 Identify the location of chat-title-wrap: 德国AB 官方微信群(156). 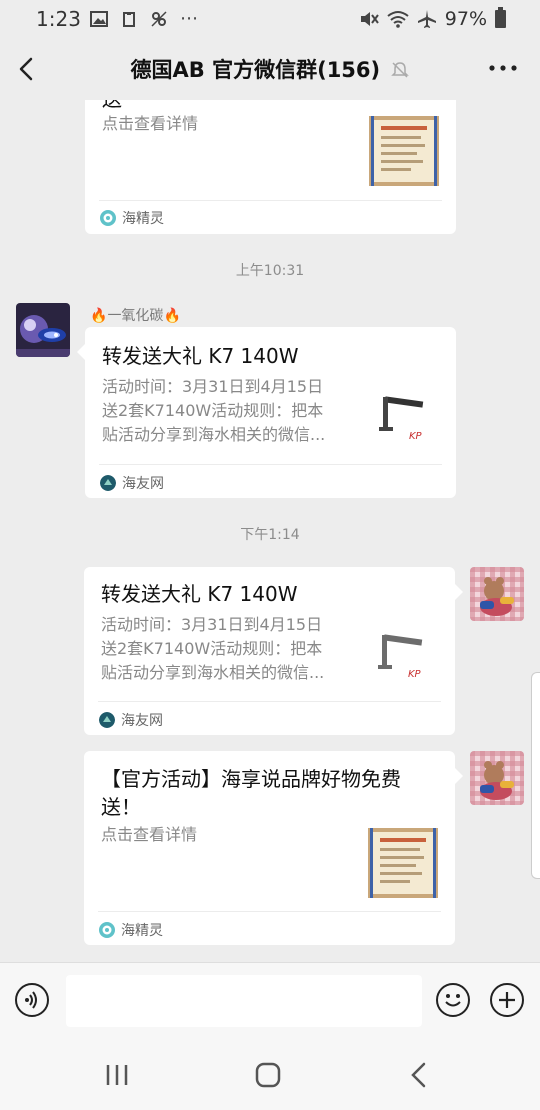
(270, 69).